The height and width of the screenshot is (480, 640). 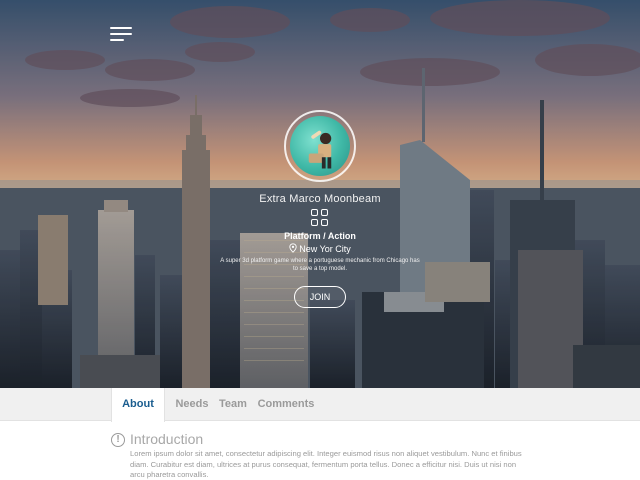 What do you see at coordinates (118, 440) in the screenshot?
I see `info-circle-icon: !` at bounding box center [118, 440].